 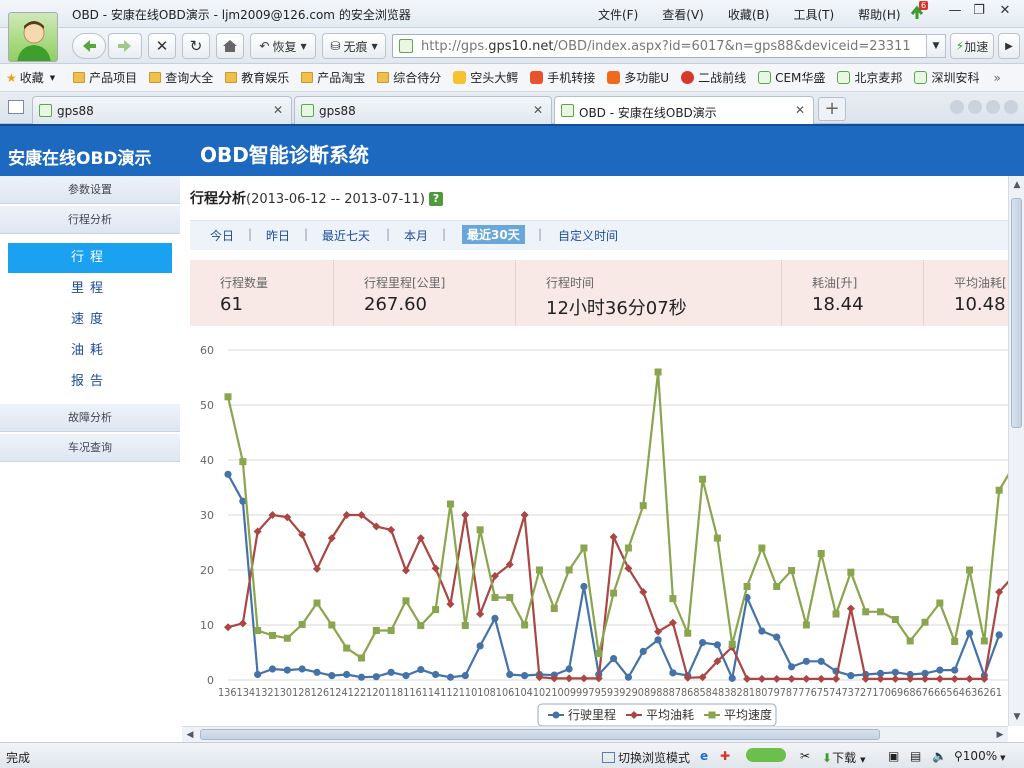 What do you see at coordinates (1011, 107) in the screenshot?
I see `close-all-tabs-icon` at bounding box center [1011, 107].